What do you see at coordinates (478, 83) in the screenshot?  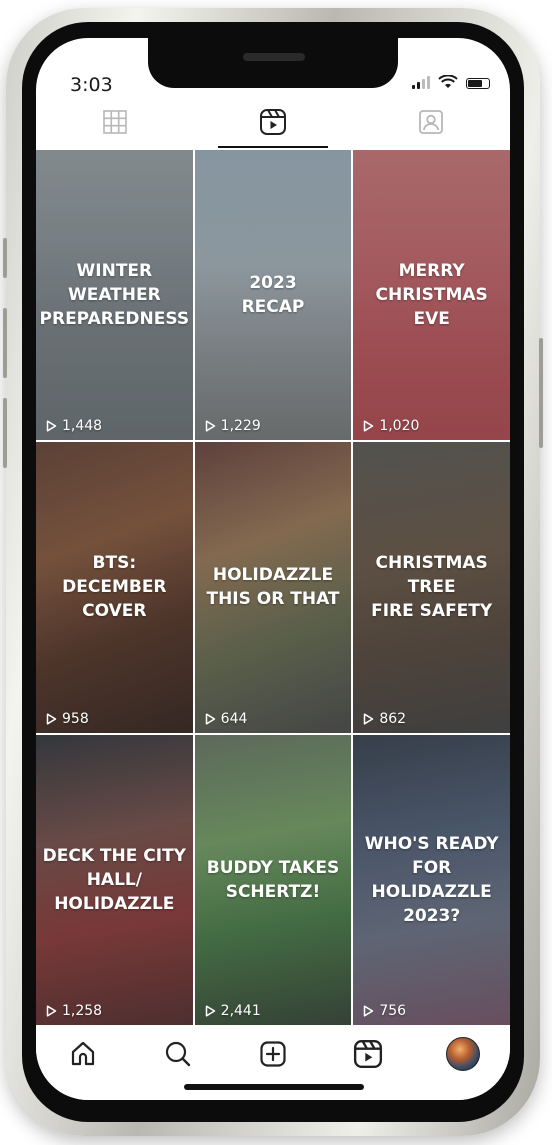 I see `battery-icon` at bounding box center [478, 83].